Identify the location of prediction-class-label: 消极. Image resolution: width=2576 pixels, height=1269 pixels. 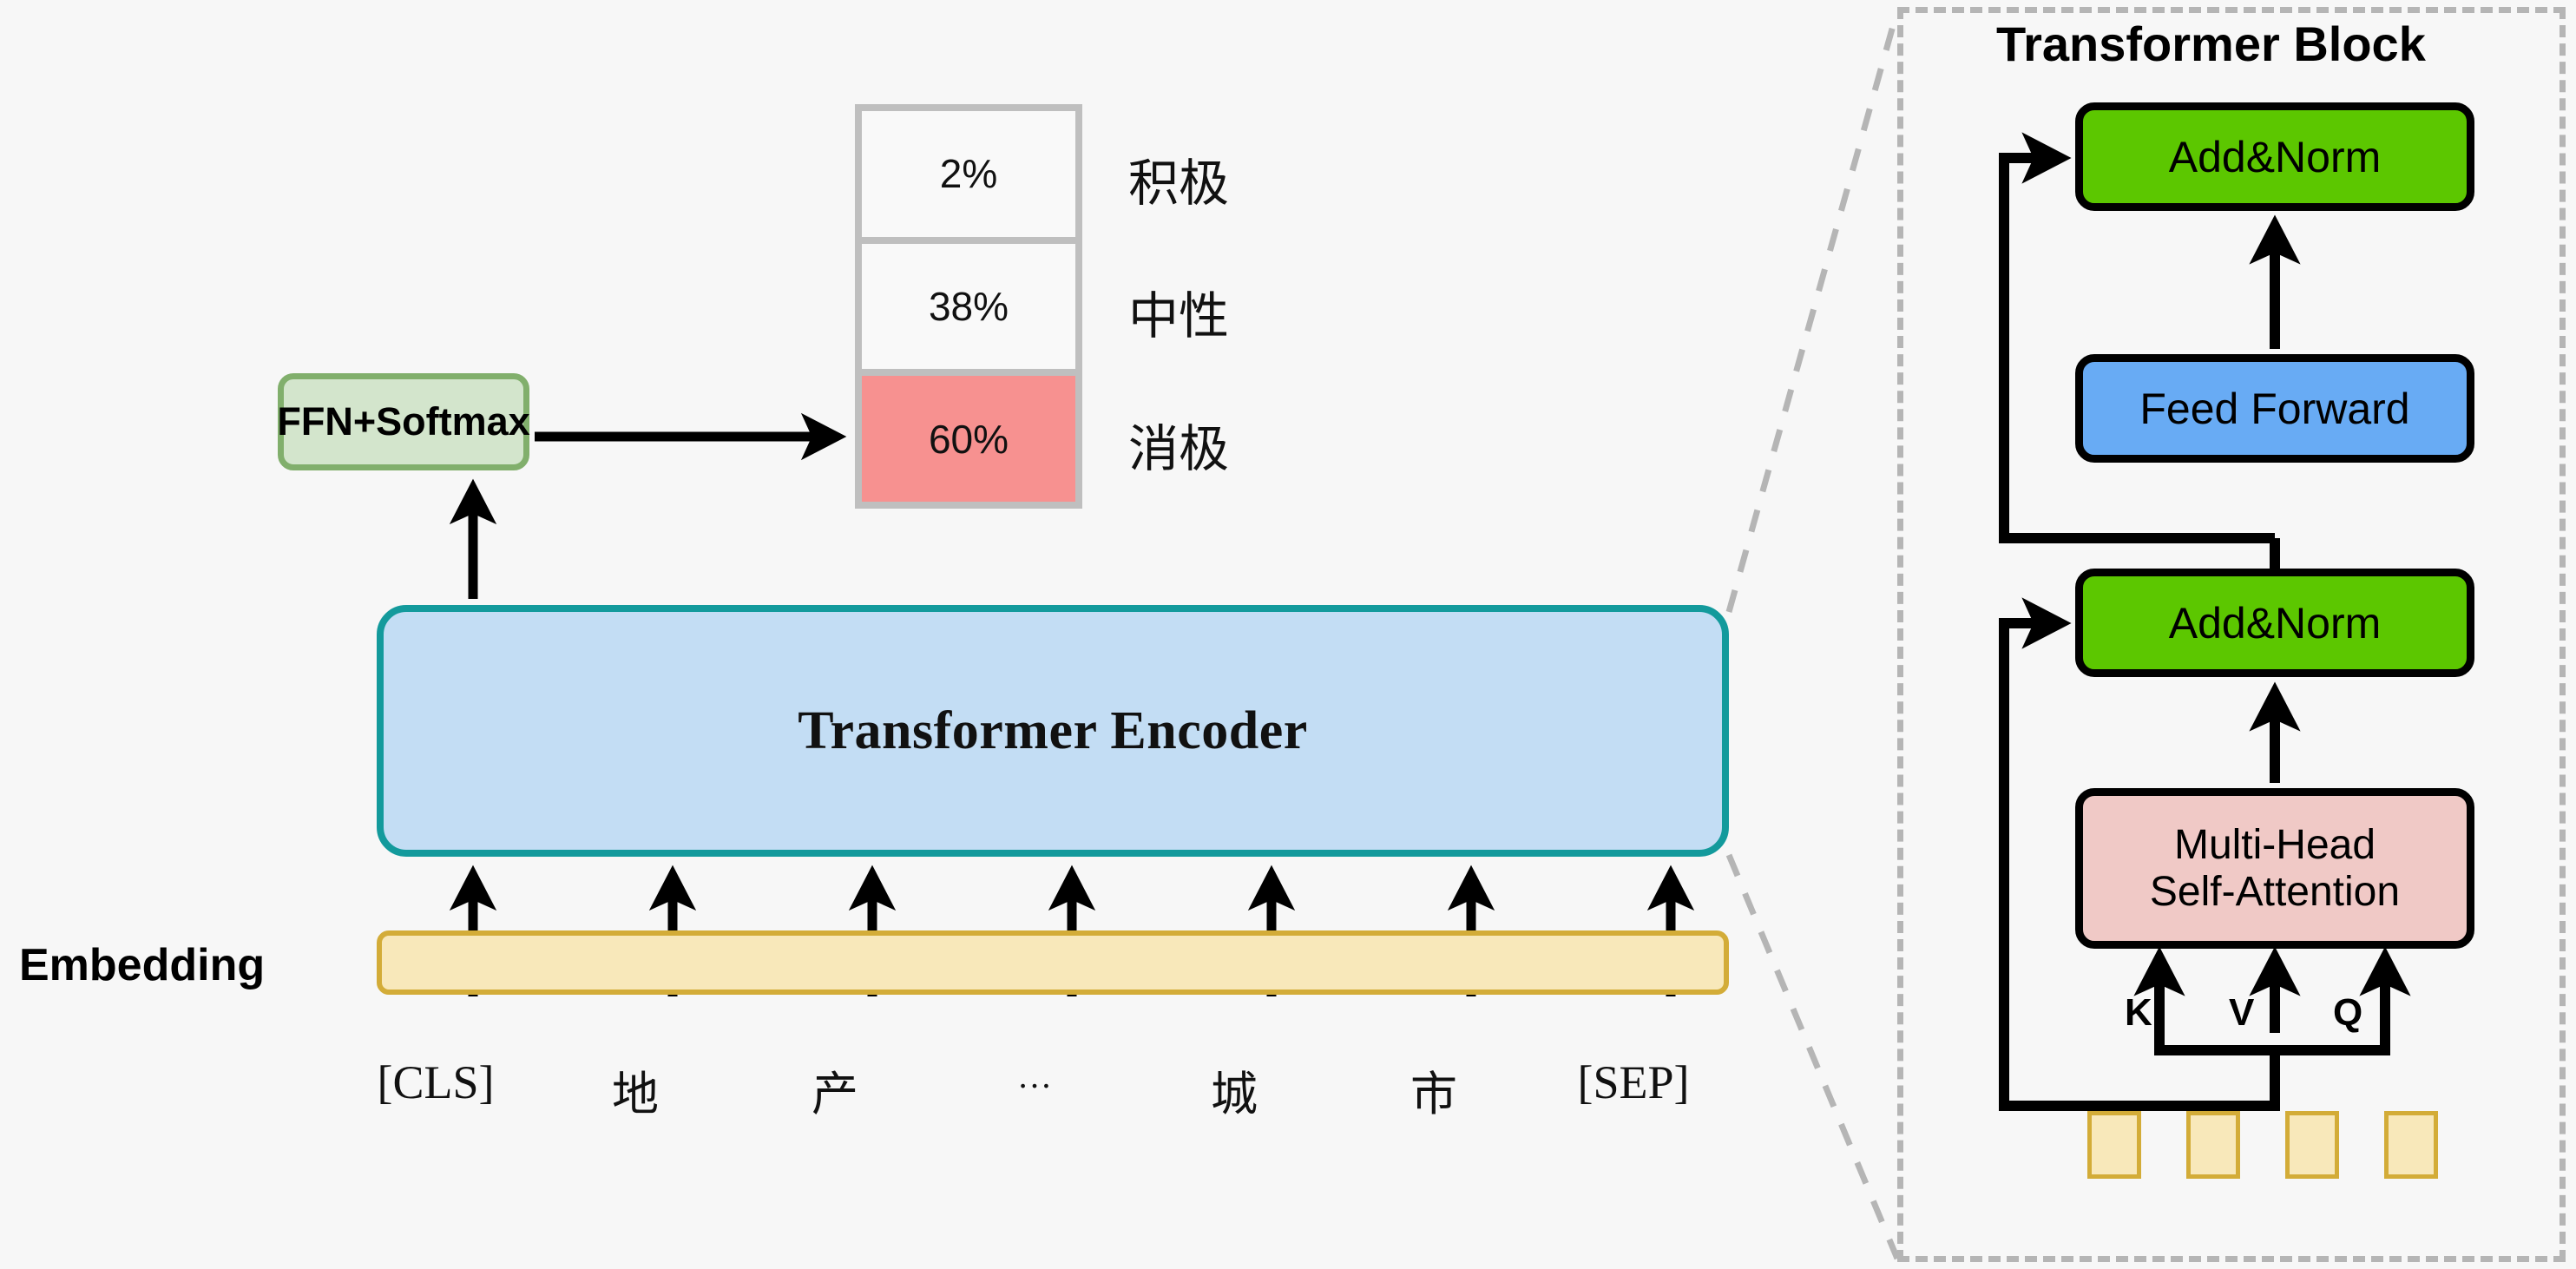
(1179, 449).